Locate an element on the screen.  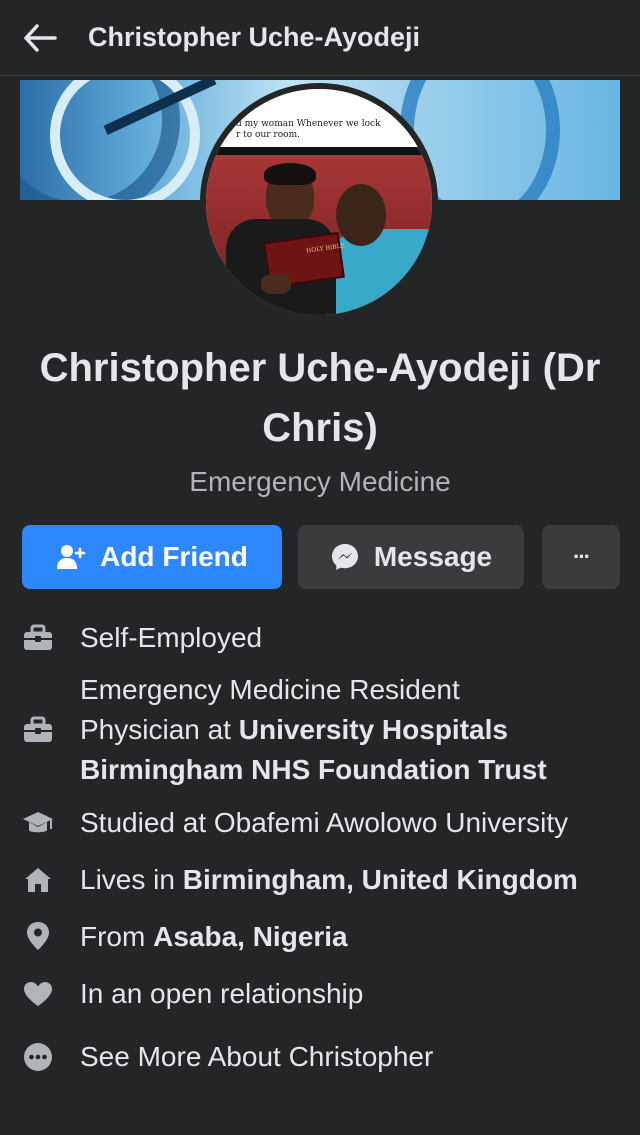
cover-caption-line1: d my woman Whenever we lock is located at coordinates (308, 124).